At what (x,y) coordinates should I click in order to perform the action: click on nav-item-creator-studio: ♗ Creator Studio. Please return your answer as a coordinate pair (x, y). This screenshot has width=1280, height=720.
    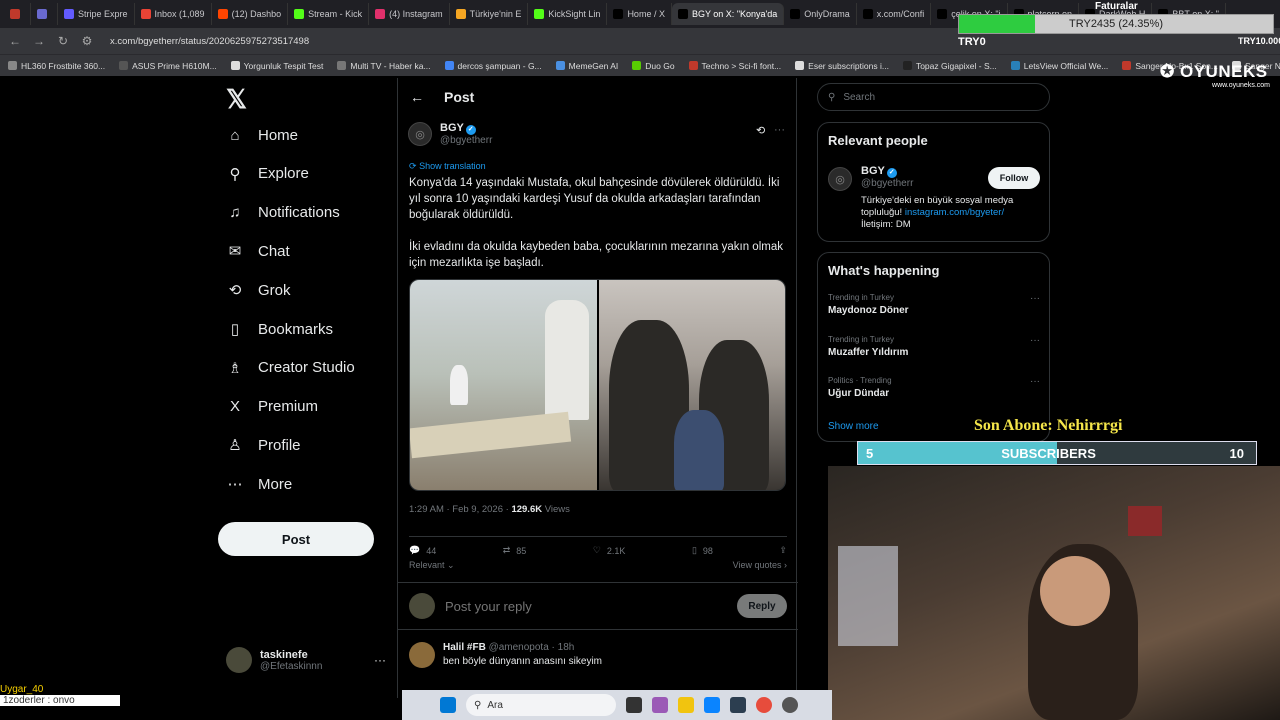
    Looking at the image, I should click on (290, 368).